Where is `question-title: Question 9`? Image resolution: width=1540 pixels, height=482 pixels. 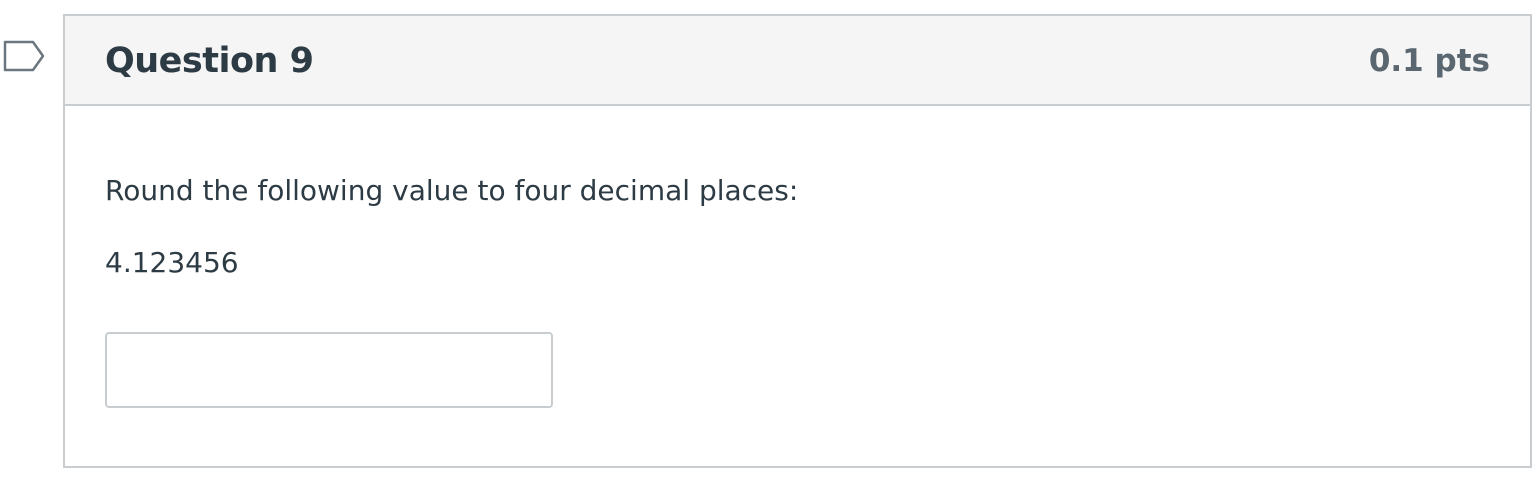
question-title: Question 9 is located at coordinates (209, 61).